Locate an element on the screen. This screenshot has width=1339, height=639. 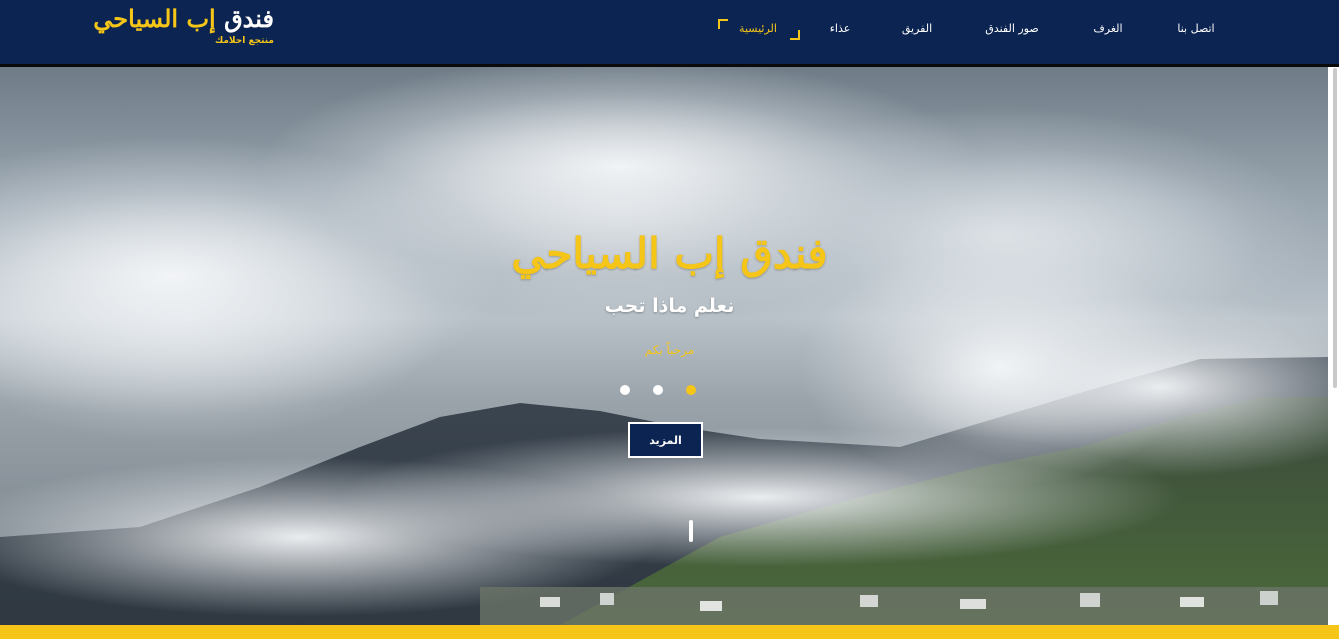
hero-subtitle: نعلم ماذا تحب is located at coordinates (669, 306).